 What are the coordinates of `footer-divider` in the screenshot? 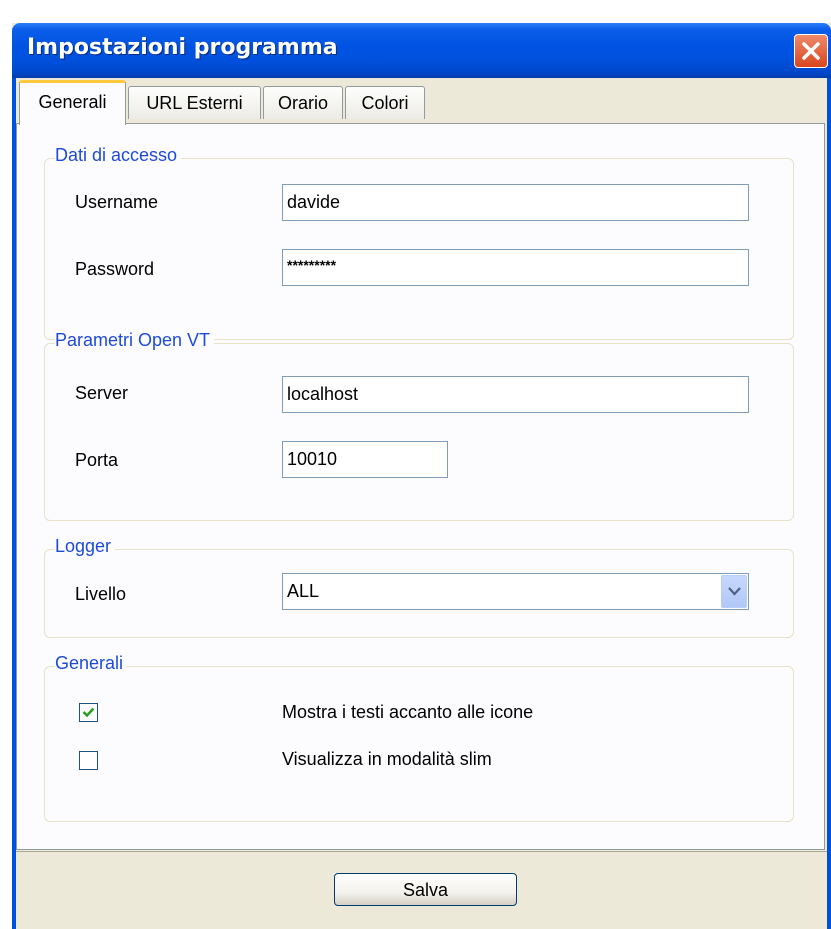 It's located at (421, 851).